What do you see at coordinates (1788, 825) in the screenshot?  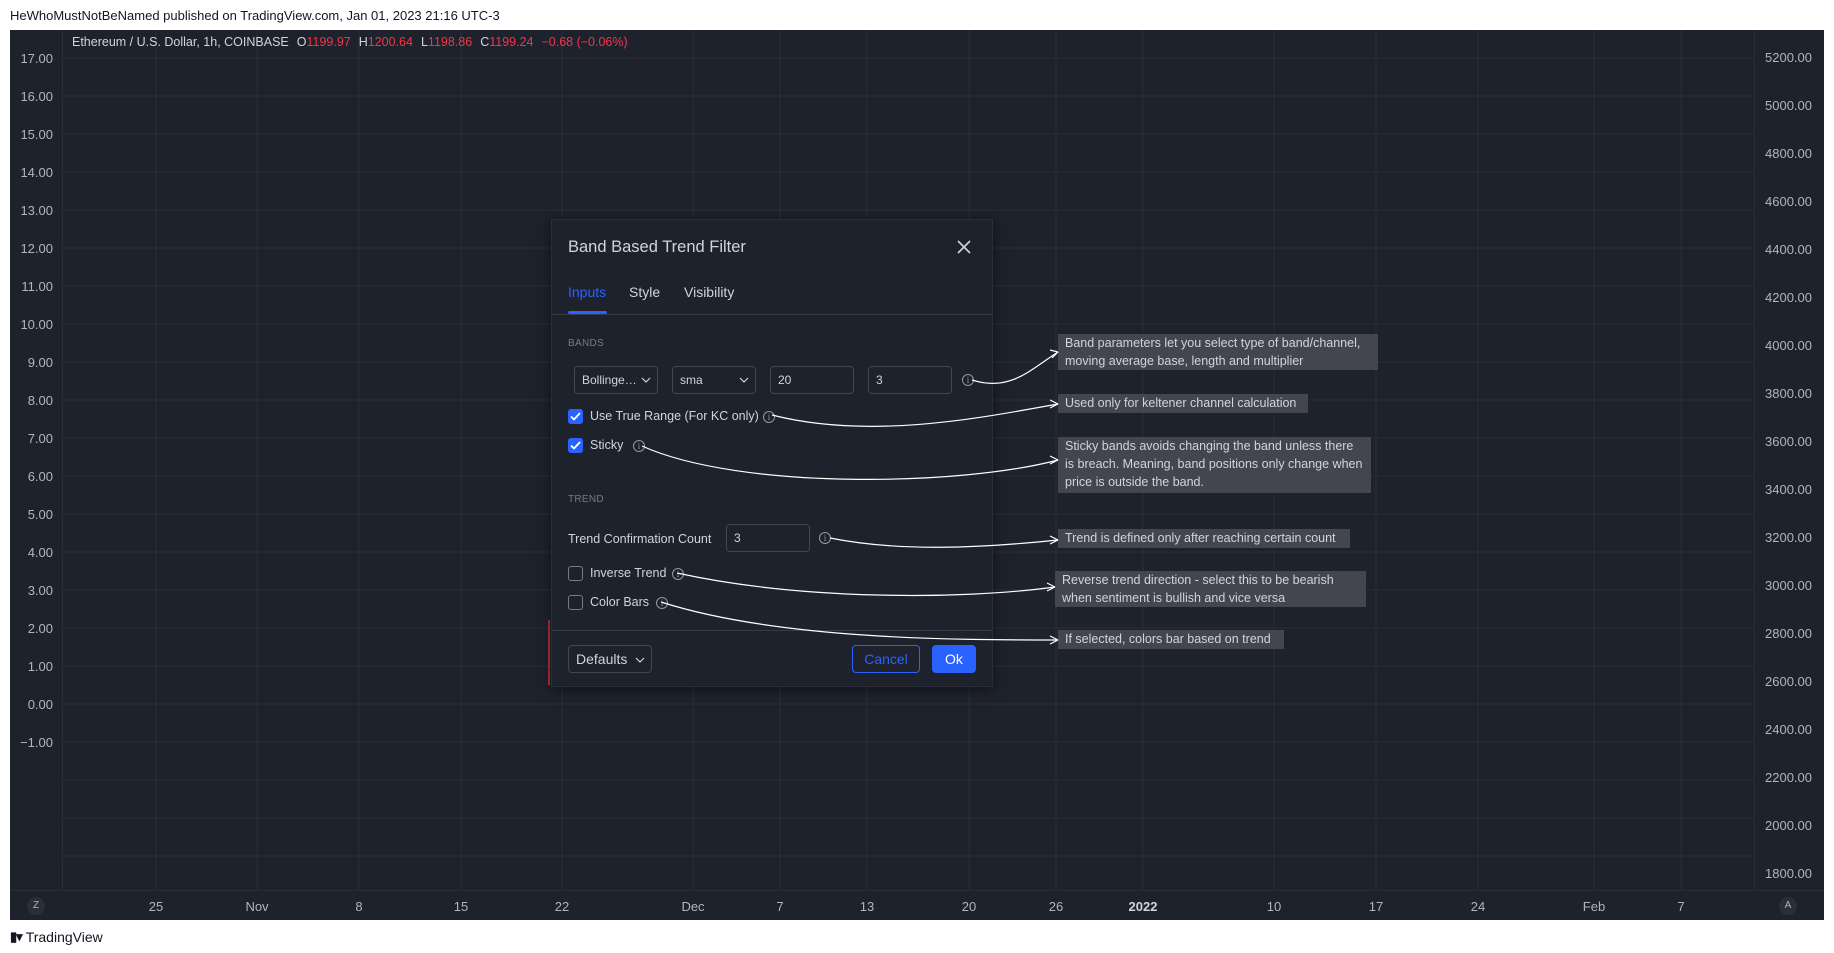 I see `right-axis-tick: 2000.00` at bounding box center [1788, 825].